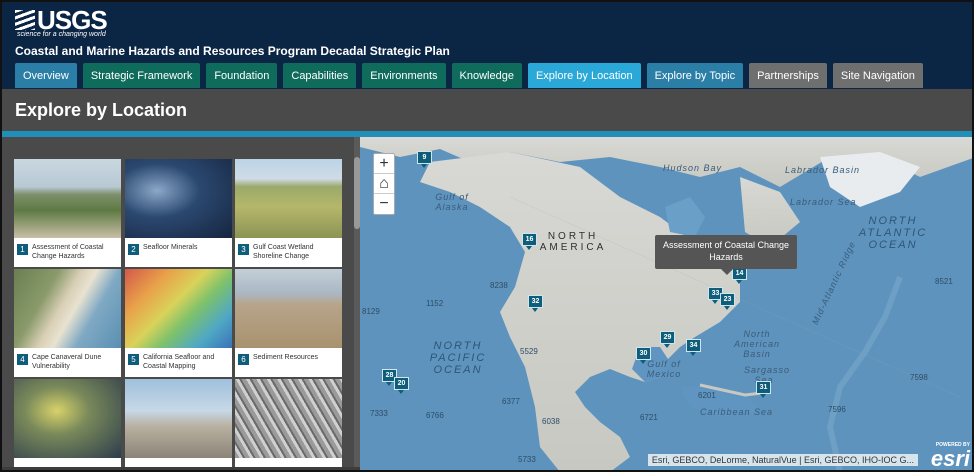 The height and width of the screenshot is (472, 974). I want to click on tab-capabilities: Capabilities, so click(320, 75).